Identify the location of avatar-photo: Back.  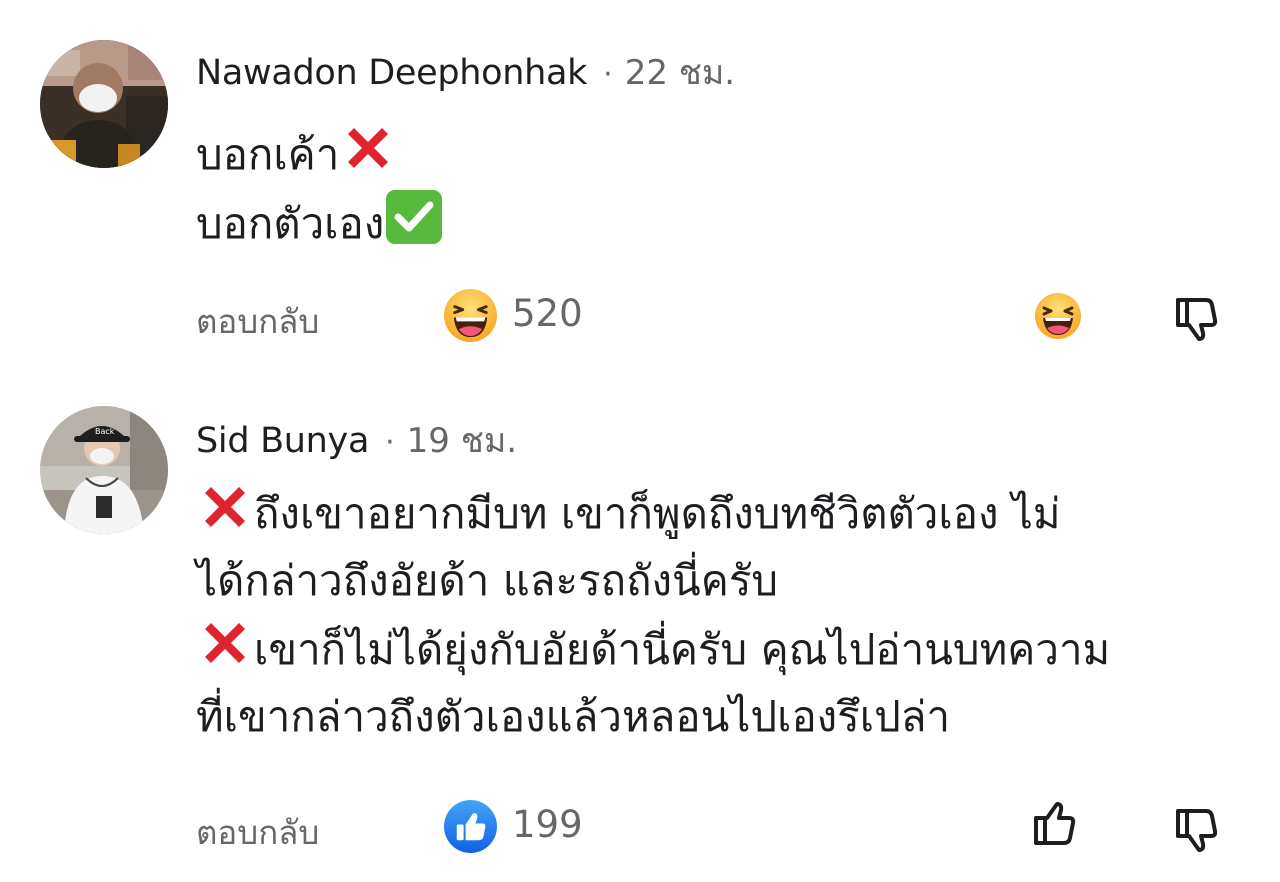
(104, 470).